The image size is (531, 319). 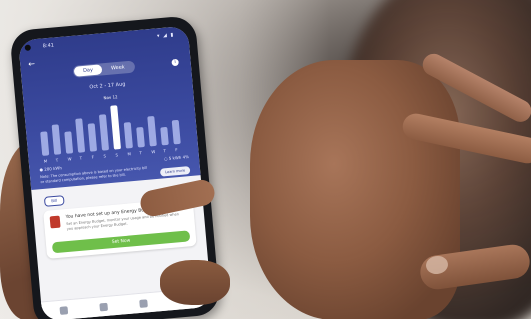 I want to click on status-bar: 8:41 ▾ ◢ ▮, so click(x=103, y=42).